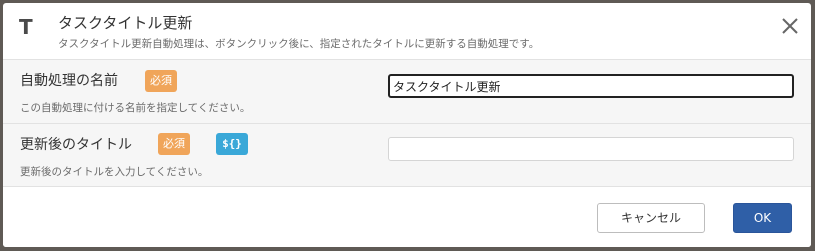 The height and width of the screenshot is (251, 815). I want to click on ok-button: OK, so click(762, 218).